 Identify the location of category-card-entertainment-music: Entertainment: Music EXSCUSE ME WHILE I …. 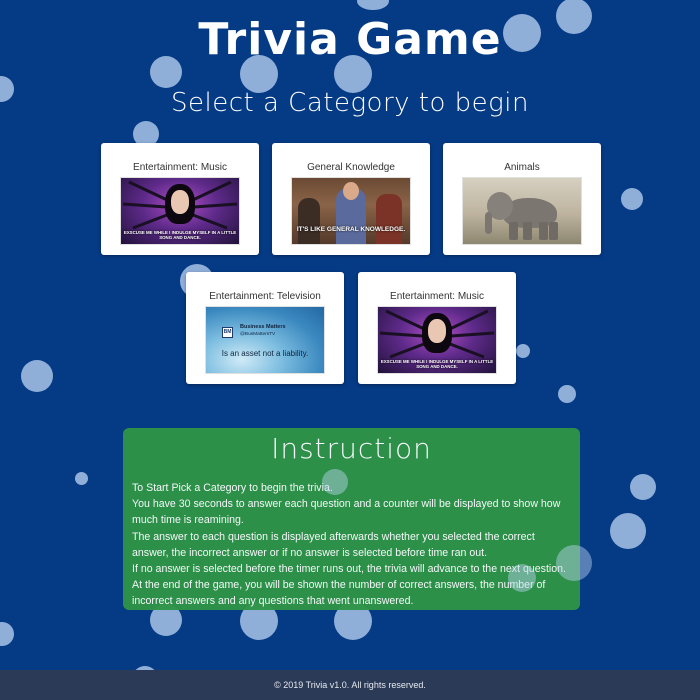
(180, 199).